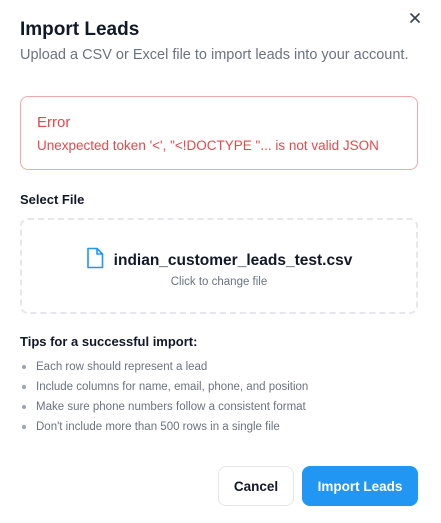 This screenshot has width=441, height=523. What do you see at coordinates (109, 341) in the screenshot?
I see `tips-title: Tips for a successful import:` at bounding box center [109, 341].